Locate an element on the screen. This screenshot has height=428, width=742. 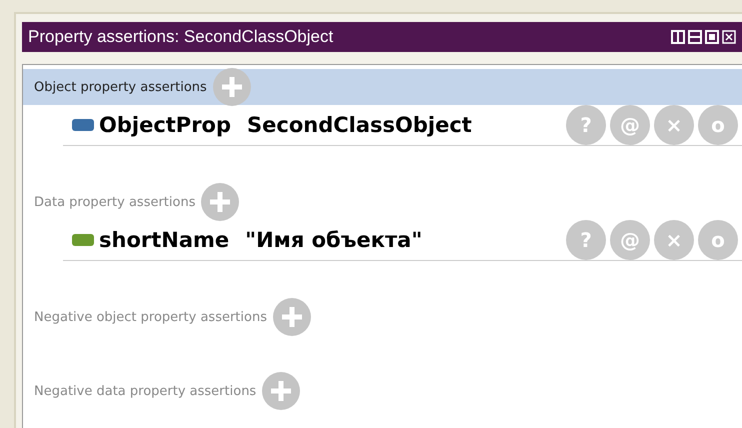
section-header: Object property assertions is located at coordinates (382, 87).